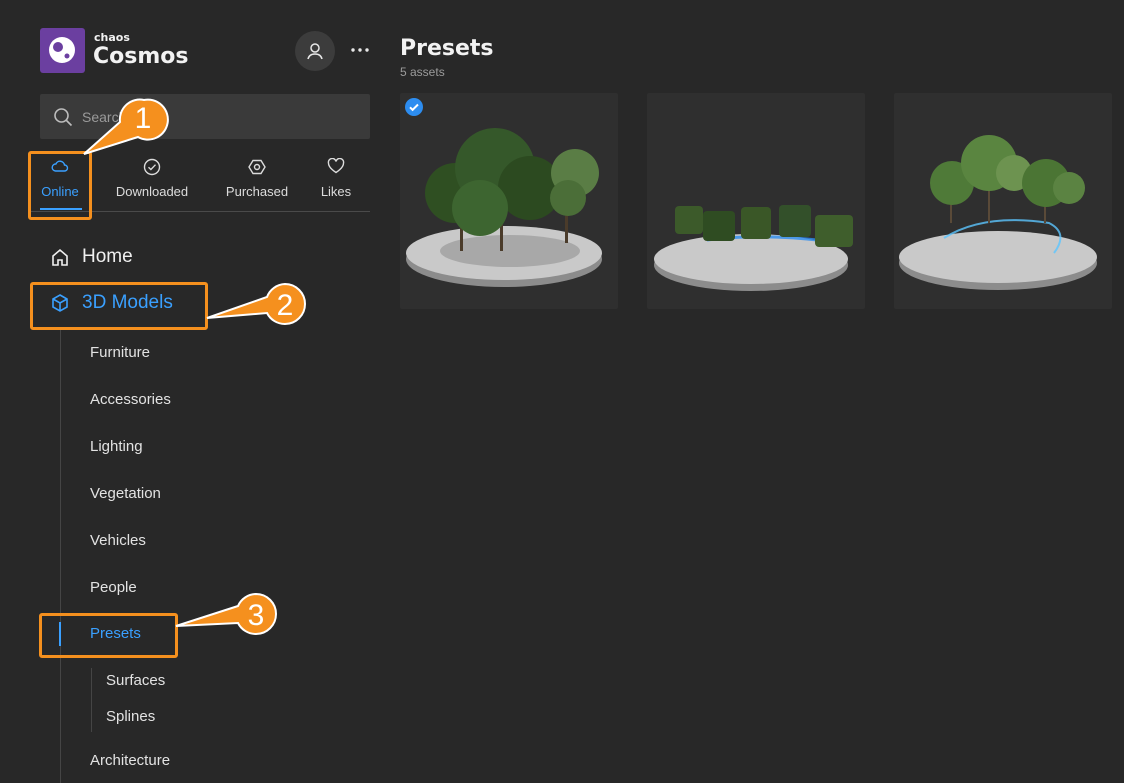 This screenshot has width=1124, height=783. What do you see at coordinates (422, 72) in the screenshot?
I see `asset-count: 5 assets` at bounding box center [422, 72].